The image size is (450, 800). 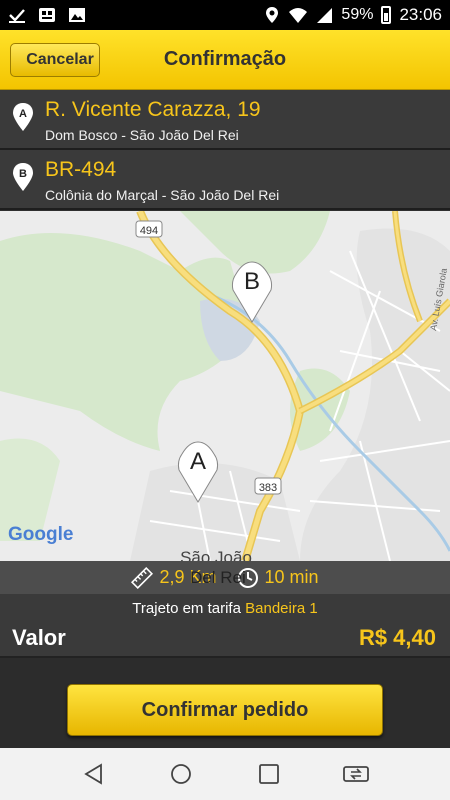 I want to click on price-row: Valor R$ 4,40, so click(x=225, y=640).